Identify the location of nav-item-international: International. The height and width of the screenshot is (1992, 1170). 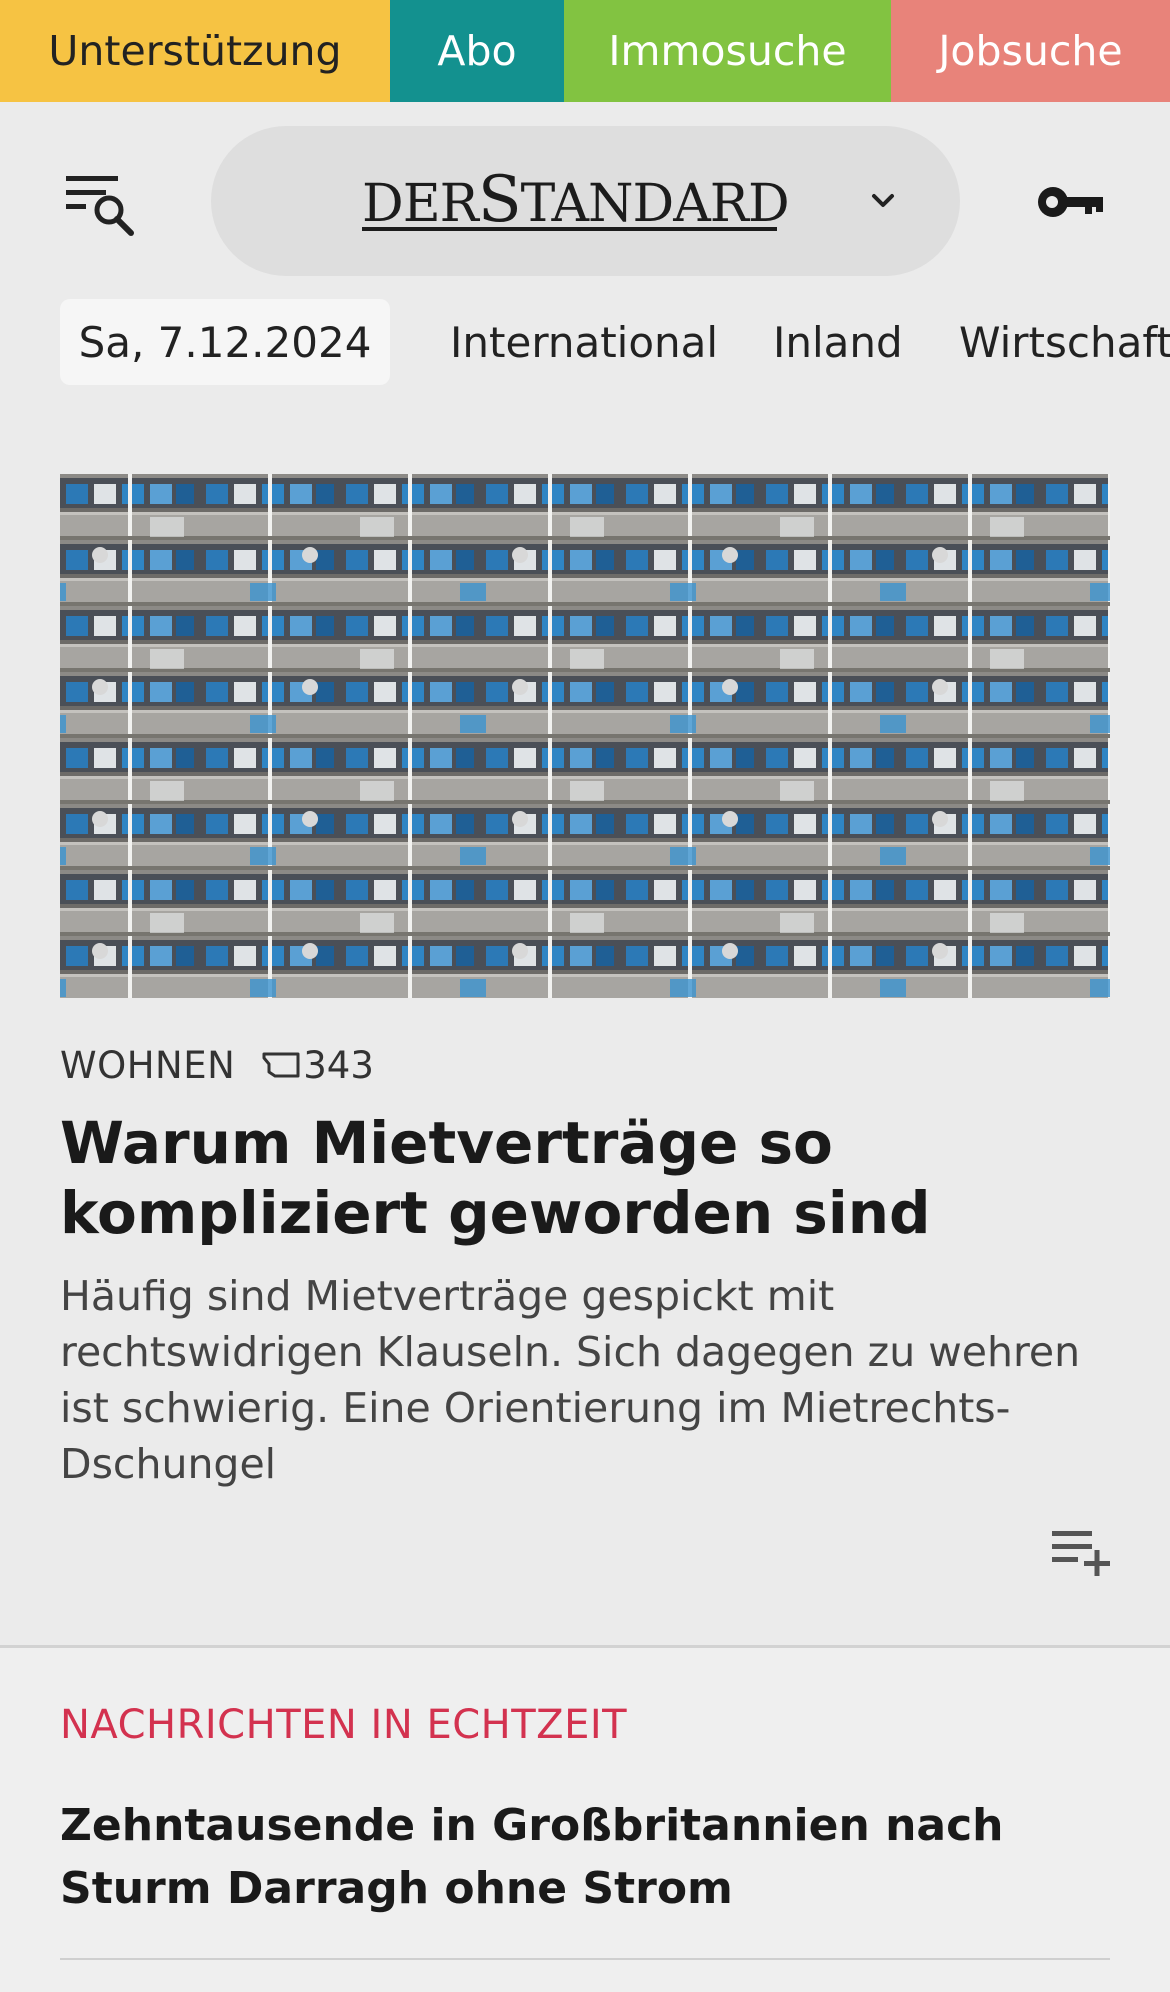
(584, 342).